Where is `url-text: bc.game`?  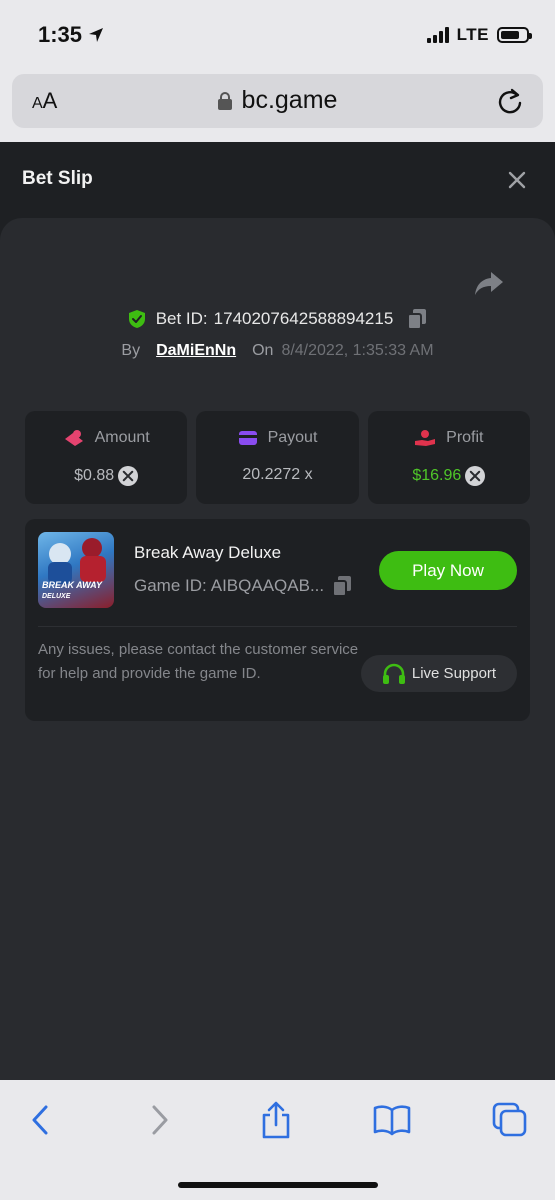 url-text: bc.game is located at coordinates (289, 100).